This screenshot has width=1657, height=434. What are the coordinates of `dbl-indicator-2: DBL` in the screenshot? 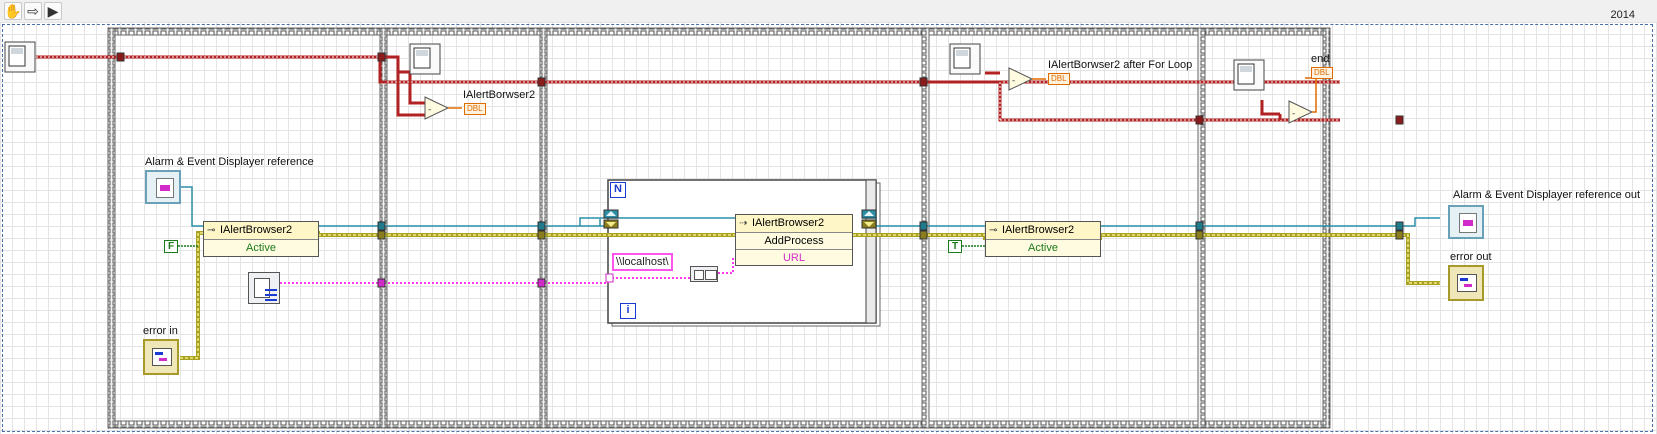 It's located at (1059, 79).